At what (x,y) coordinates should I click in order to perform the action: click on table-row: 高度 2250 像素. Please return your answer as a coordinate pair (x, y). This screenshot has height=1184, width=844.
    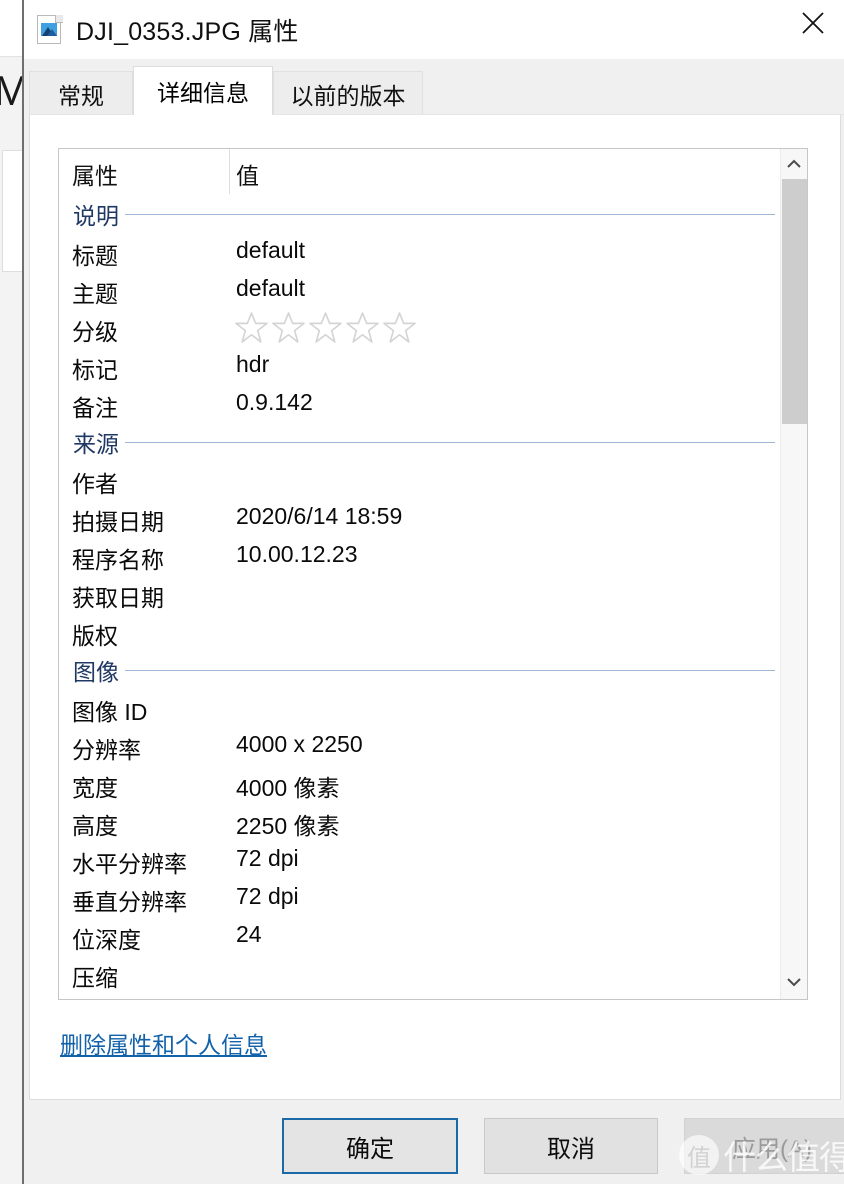
    Looking at the image, I should click on (420, 822).